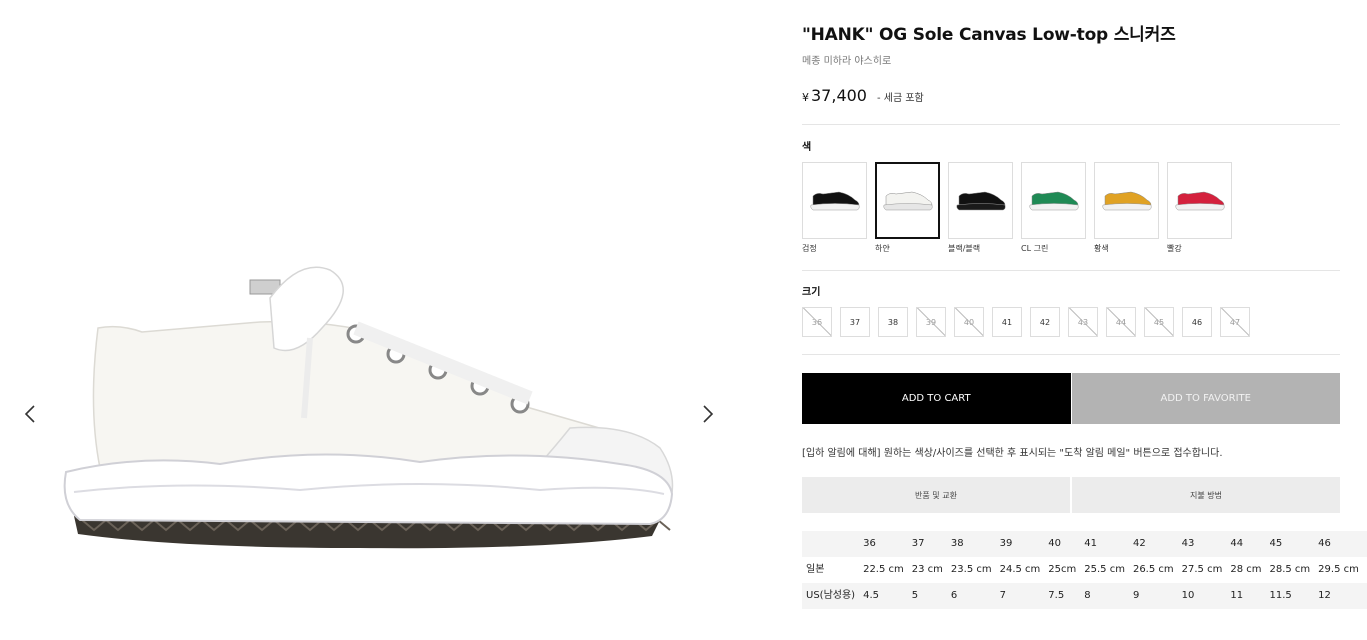  I want to click on price: 37,400, so click(839, 95).